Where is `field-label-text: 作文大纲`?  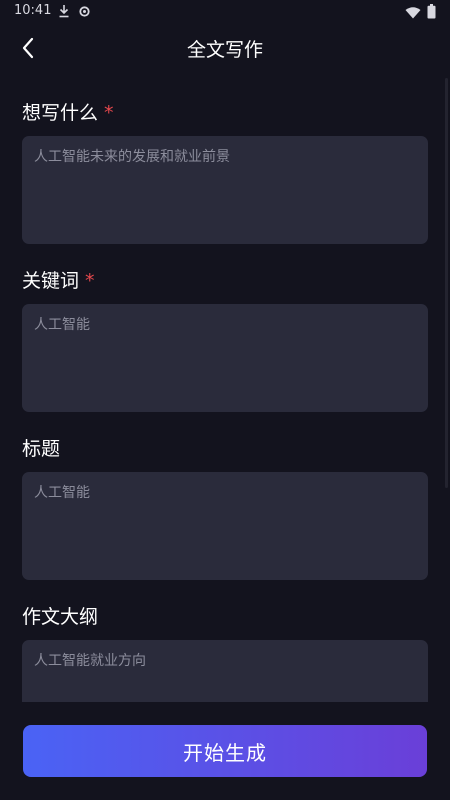
field-label-text: 作文大纲 is located at coordinates (60, 617).